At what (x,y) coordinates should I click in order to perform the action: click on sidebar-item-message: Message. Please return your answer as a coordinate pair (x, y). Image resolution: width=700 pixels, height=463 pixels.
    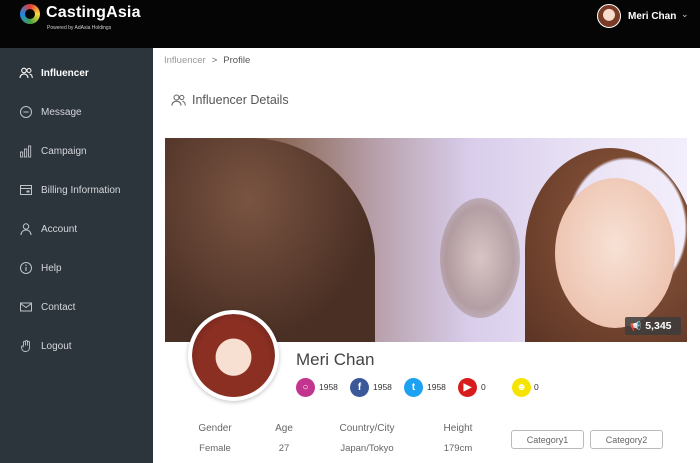
    Looking at the image, I should click on (76, 112).